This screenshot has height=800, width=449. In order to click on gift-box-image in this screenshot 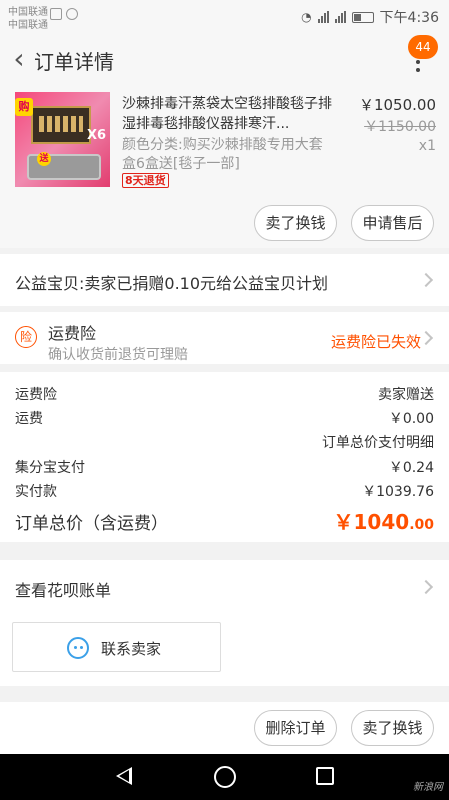, I will do `click(61, 125)`.